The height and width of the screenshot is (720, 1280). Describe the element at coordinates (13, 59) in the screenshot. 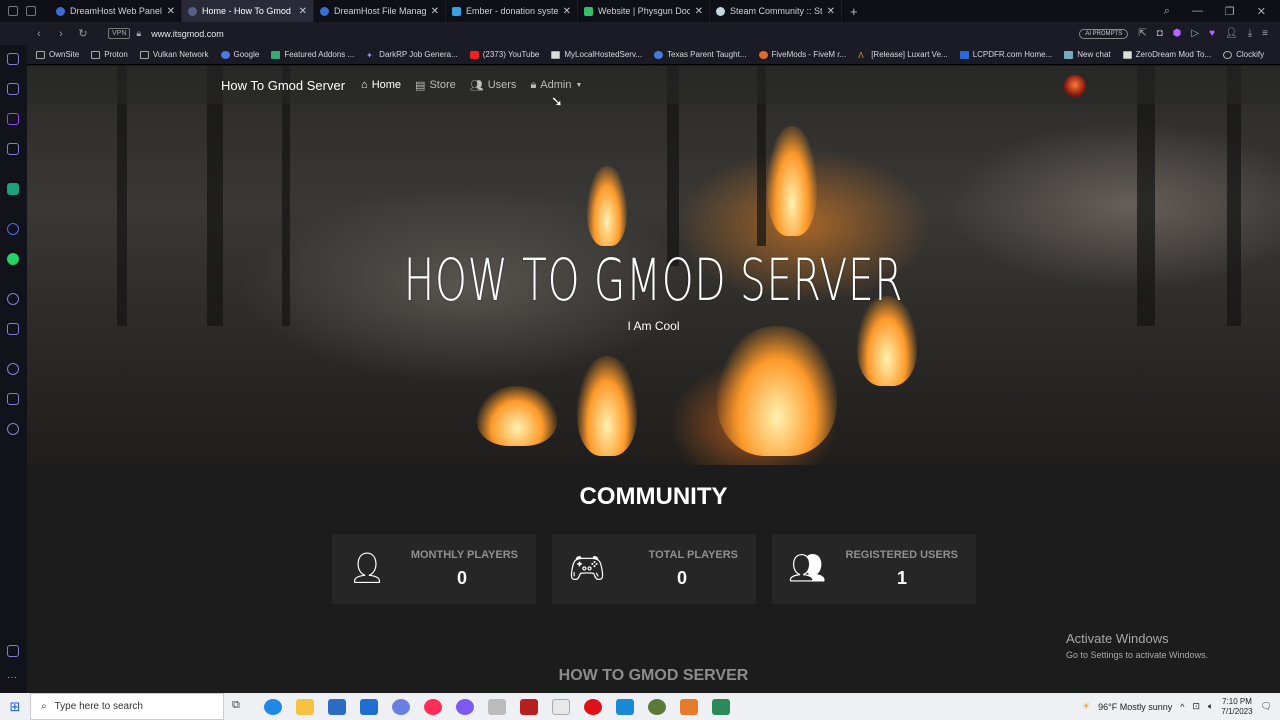

I see `speed-dial-icon` at that location.